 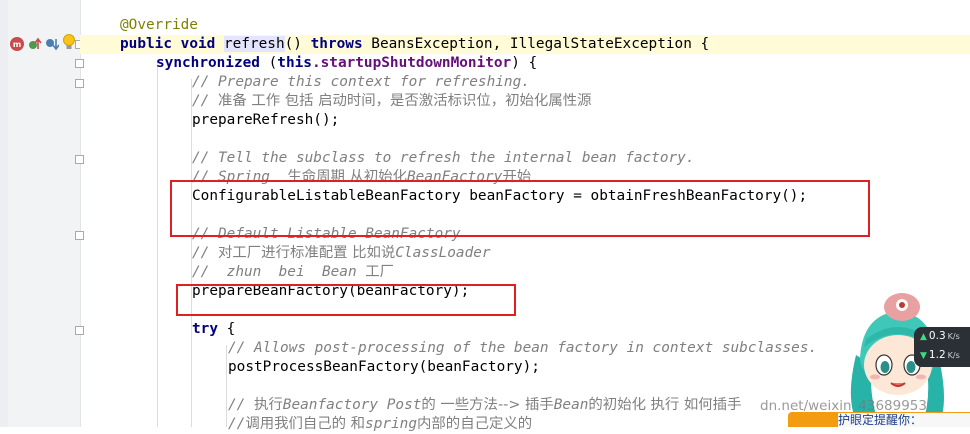 What do you see at coordinates (361, 82) in the screenshot?
I see `code-line-4-comment: // Prepare this context for refreshing.` at bounding box center [361, 82].